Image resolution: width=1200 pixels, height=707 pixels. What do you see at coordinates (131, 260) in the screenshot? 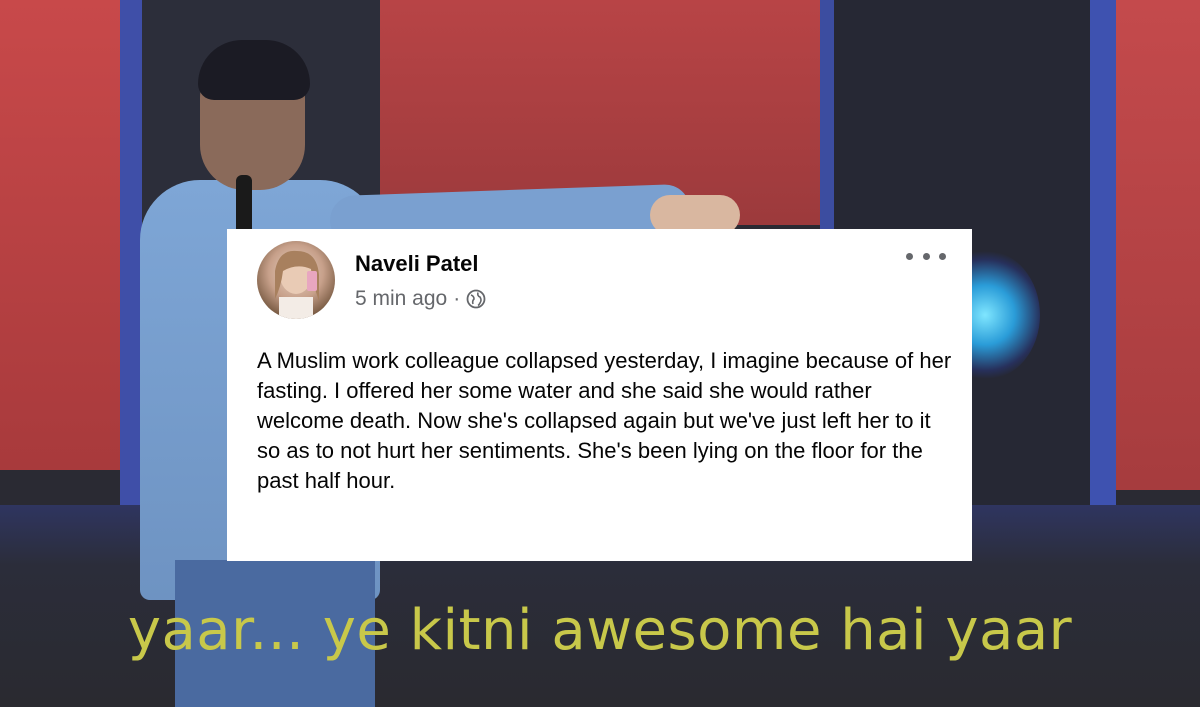
I see `stage-blue-post-left` at bounding box center [131, 260].